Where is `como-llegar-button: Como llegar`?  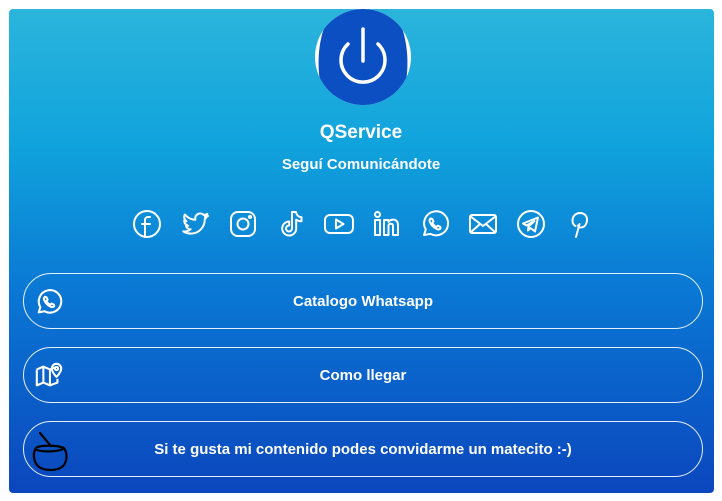
como-llegar-button: Como llegar is located at coordinates (363, 375).